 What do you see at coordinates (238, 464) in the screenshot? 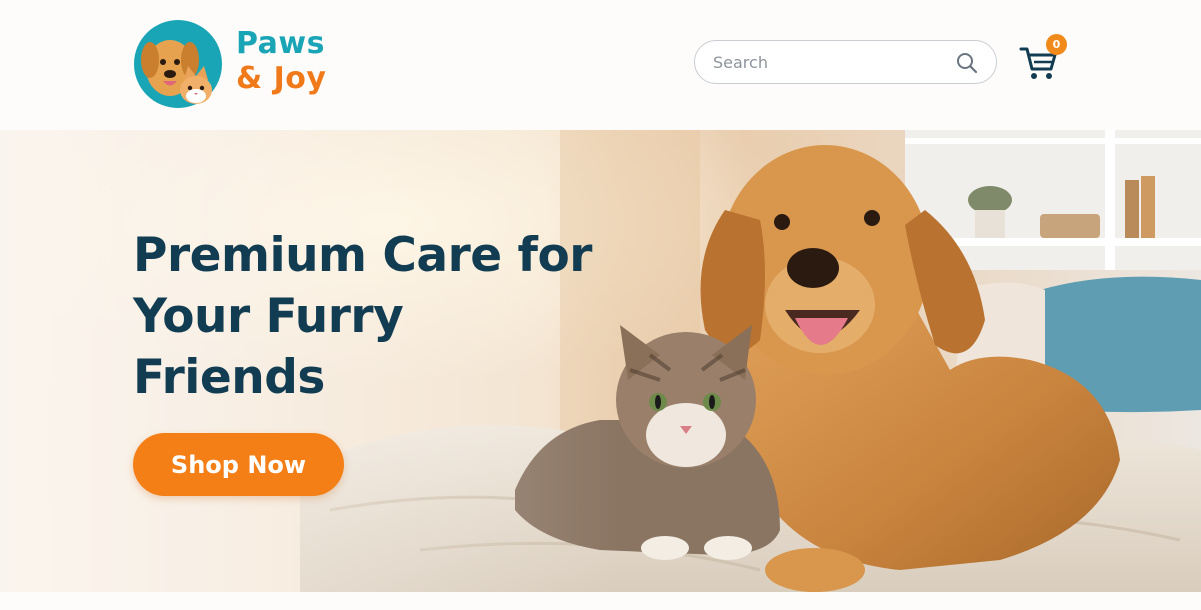
I see `shop-now-button: Shop Now` at bounding box center [238, 464].